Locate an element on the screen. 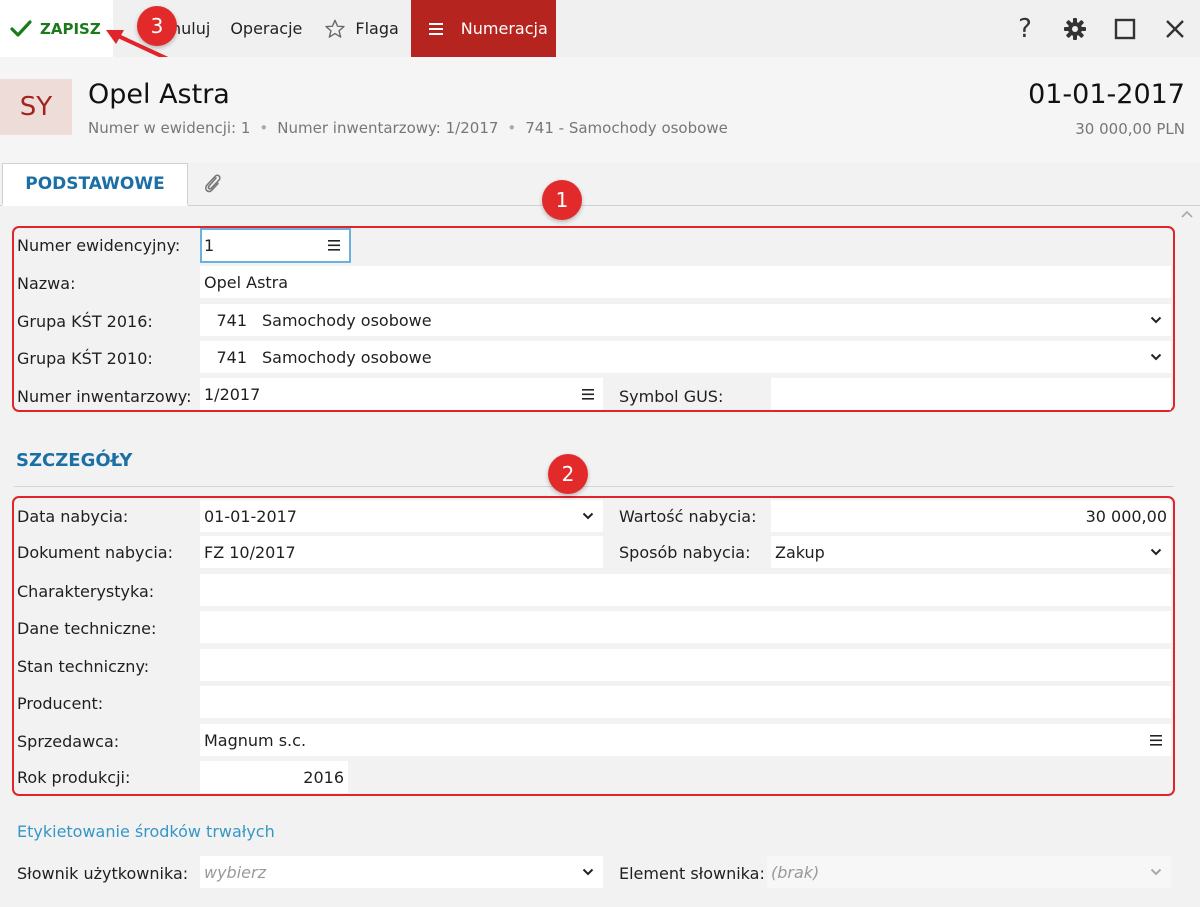 The image size is (1200, 907). label-charakterystyka: Charakterystyka: is located at coordinates (86, 591).